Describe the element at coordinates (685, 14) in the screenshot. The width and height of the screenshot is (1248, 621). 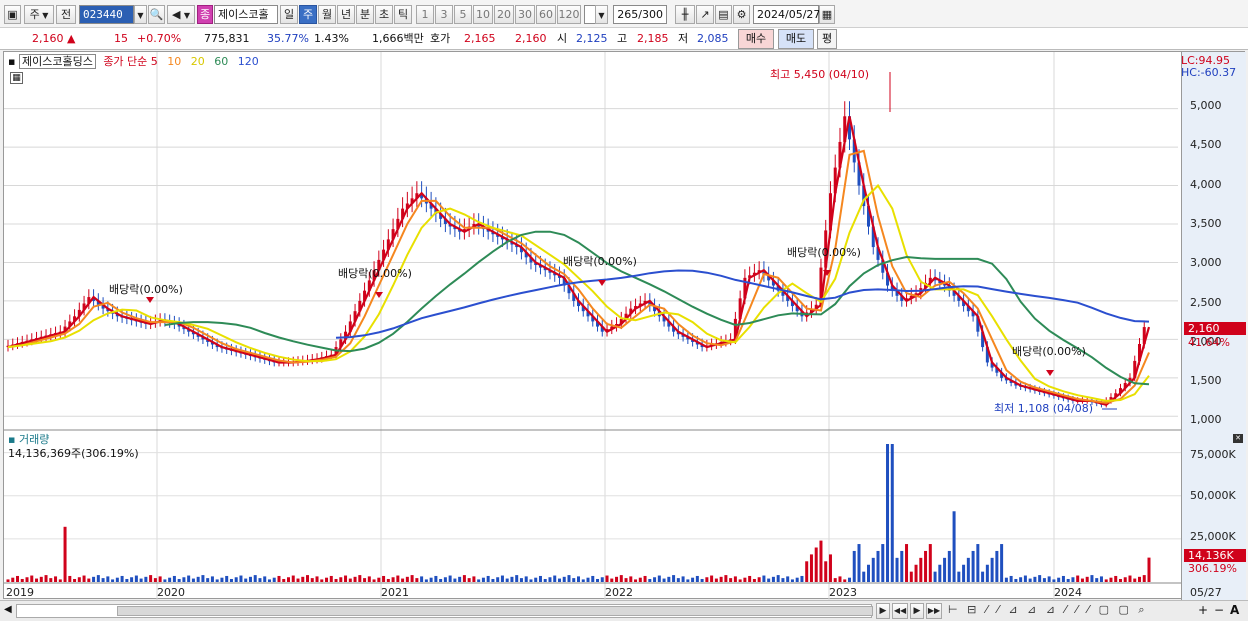
I see `chart-type-icon: ╫` at that location.